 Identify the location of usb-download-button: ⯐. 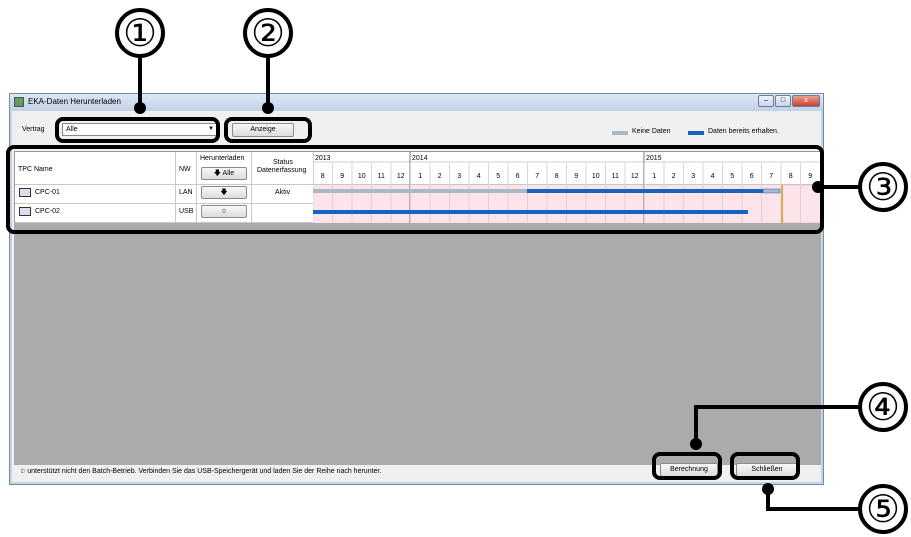
(224, 211).